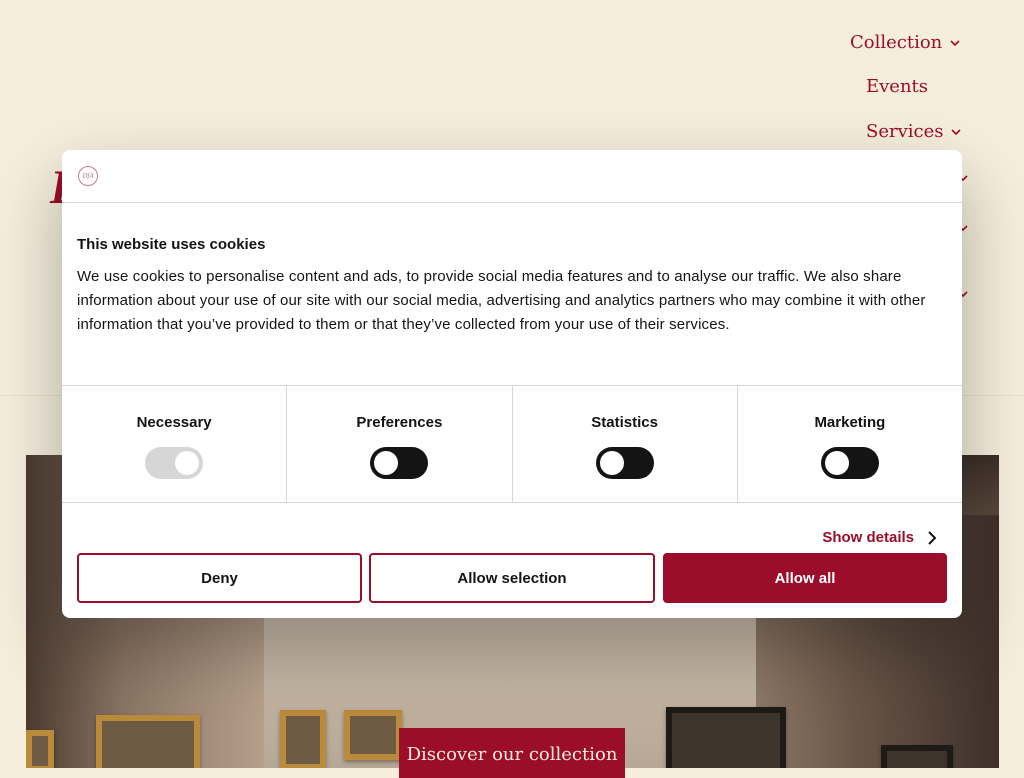 This screenshot has width=1024, height=778. Describe the element at coordinates (88, 176) in the screenshot. I see `brand-logo-icon: DfA` at that location.